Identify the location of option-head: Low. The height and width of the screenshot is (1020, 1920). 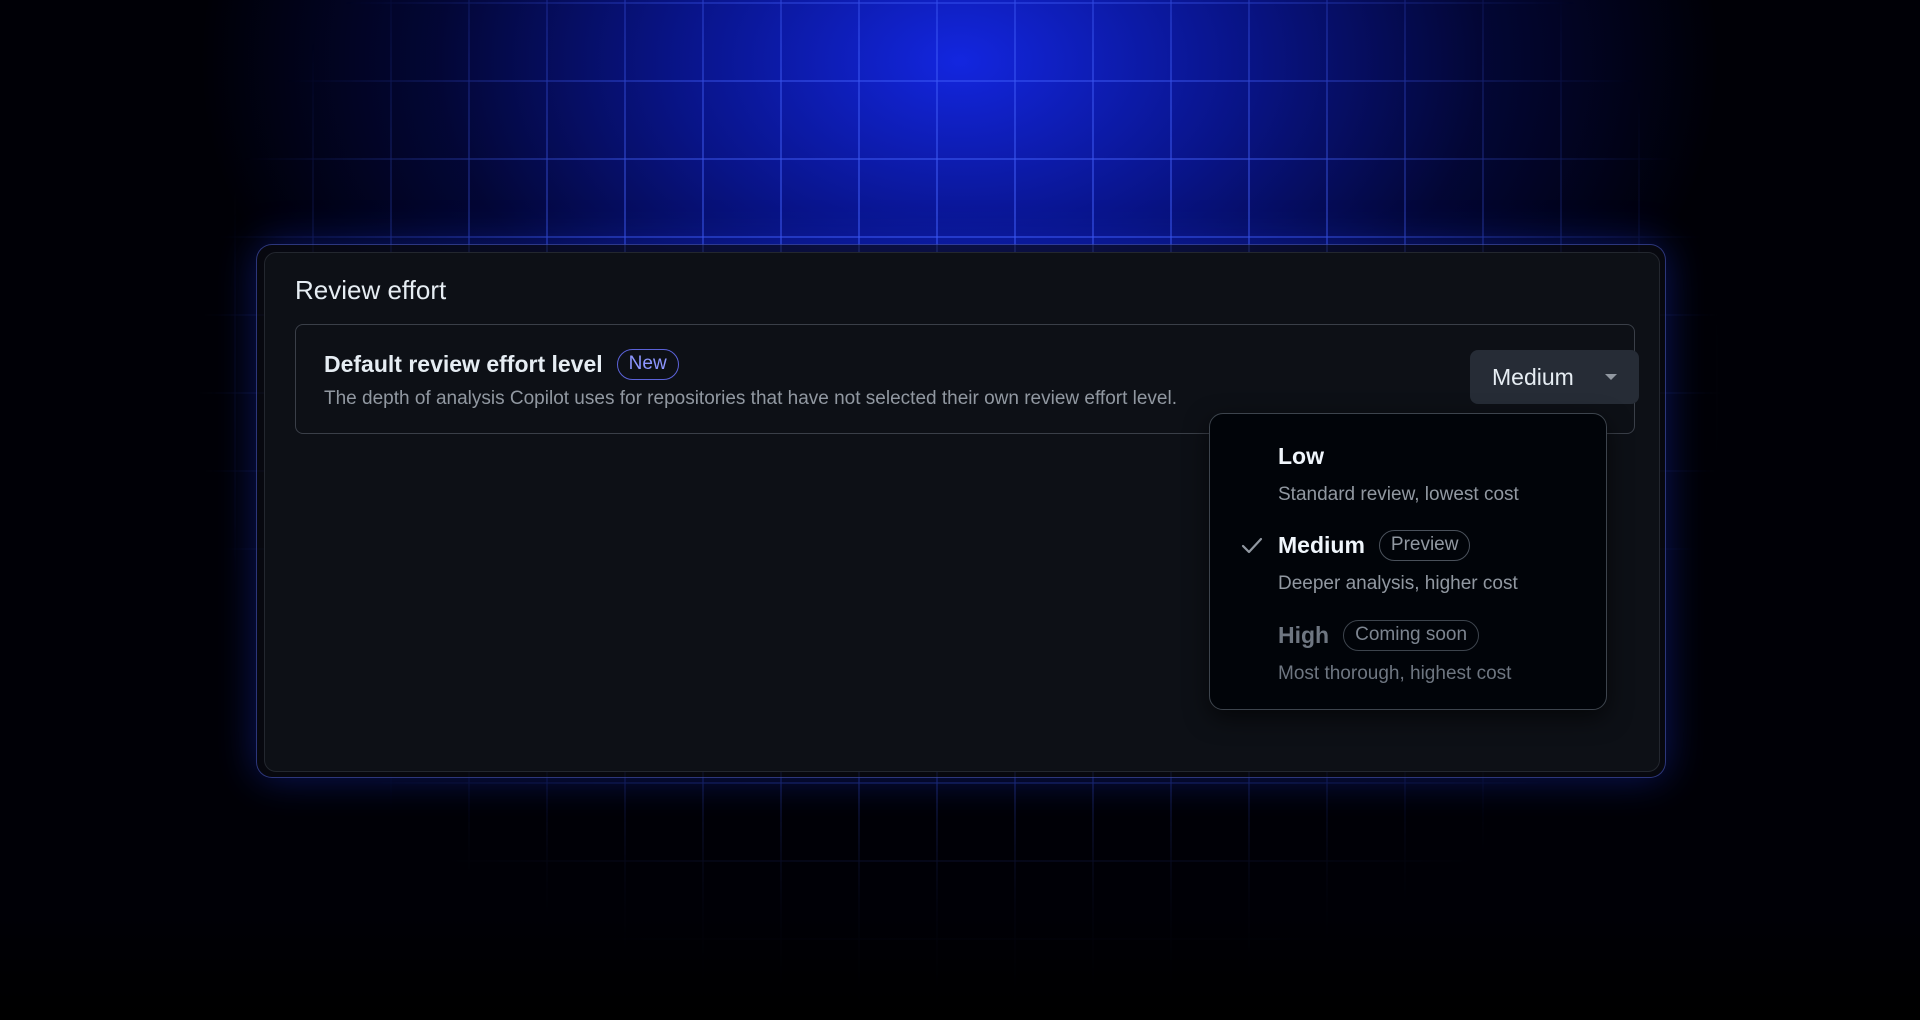
(1301, 456).